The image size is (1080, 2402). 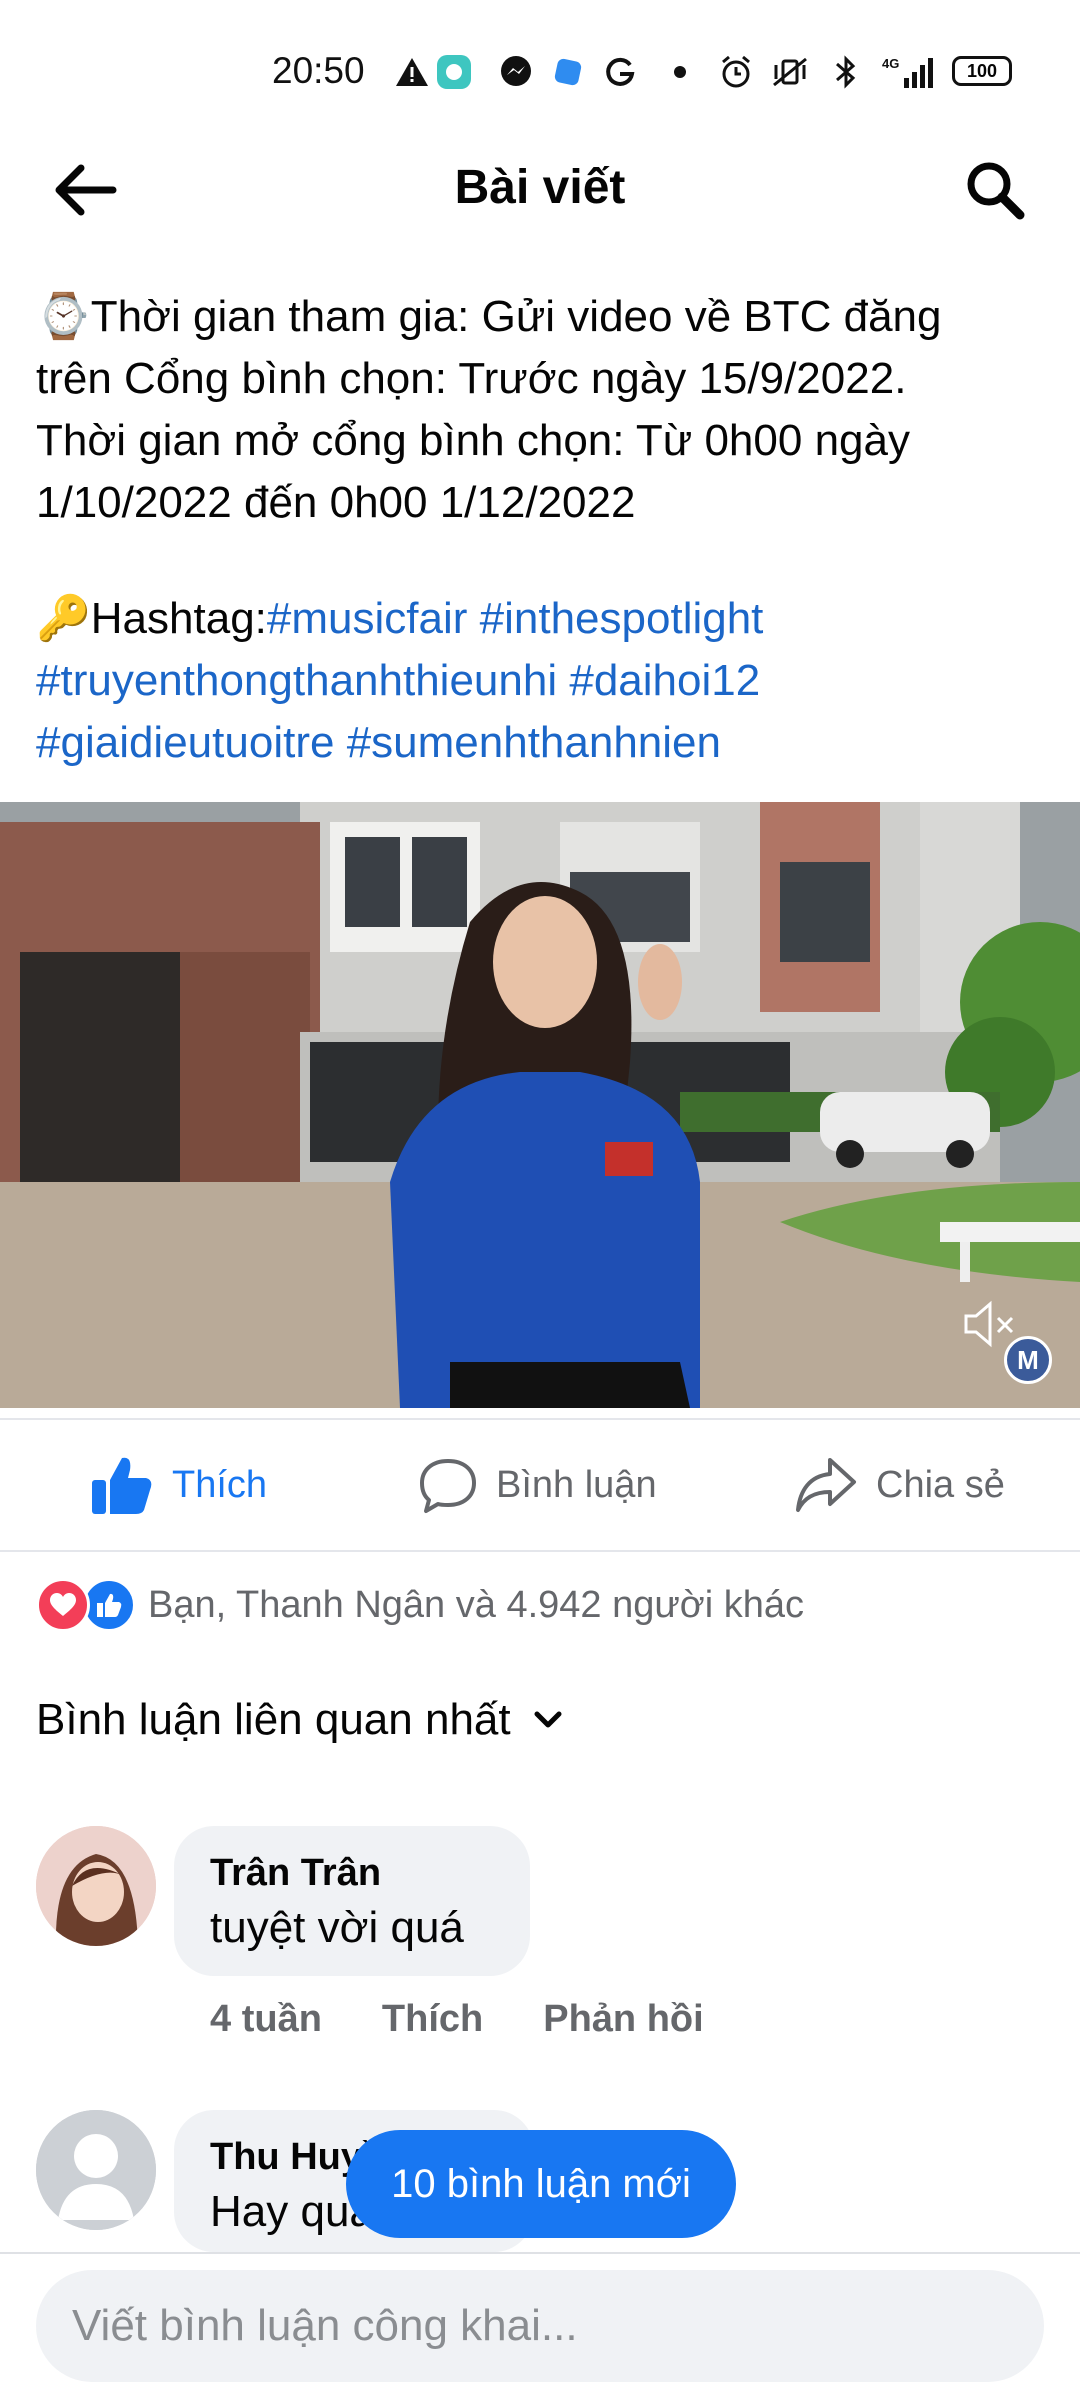 What do you see at coordinates (534, 742) in the screenshot?
I see `hashtag-link: #sumenhthanhnien` at bounding box center [534, 742].